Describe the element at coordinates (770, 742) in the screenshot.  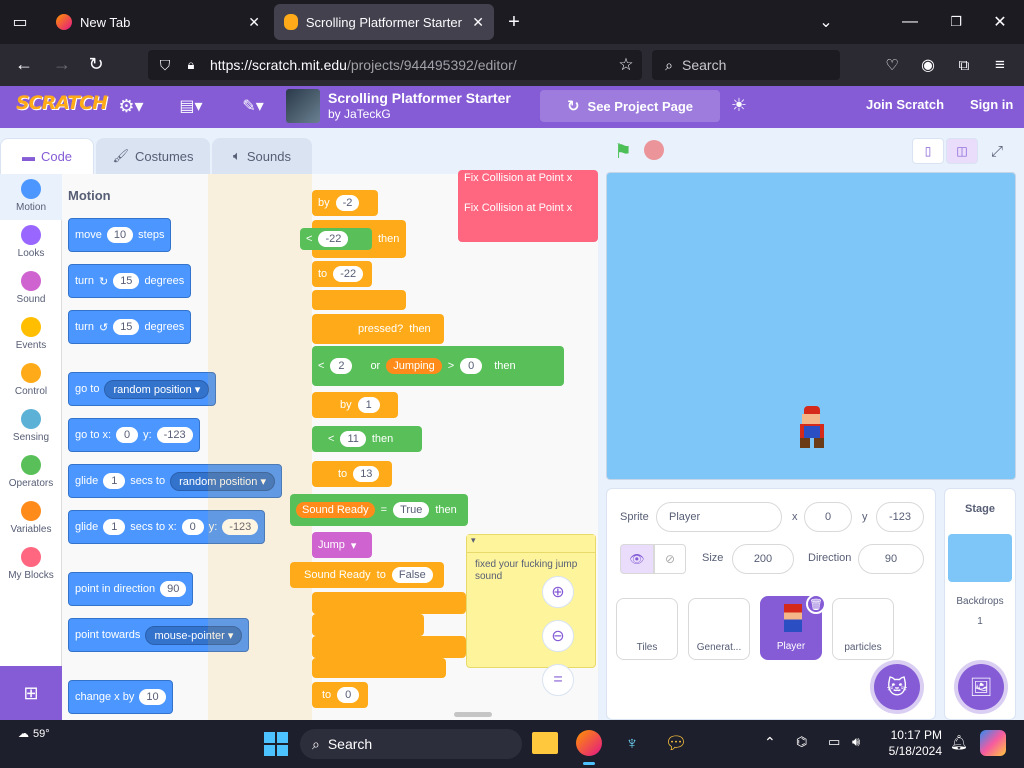
I see `chevron-up-icon: ⌃` at that location.